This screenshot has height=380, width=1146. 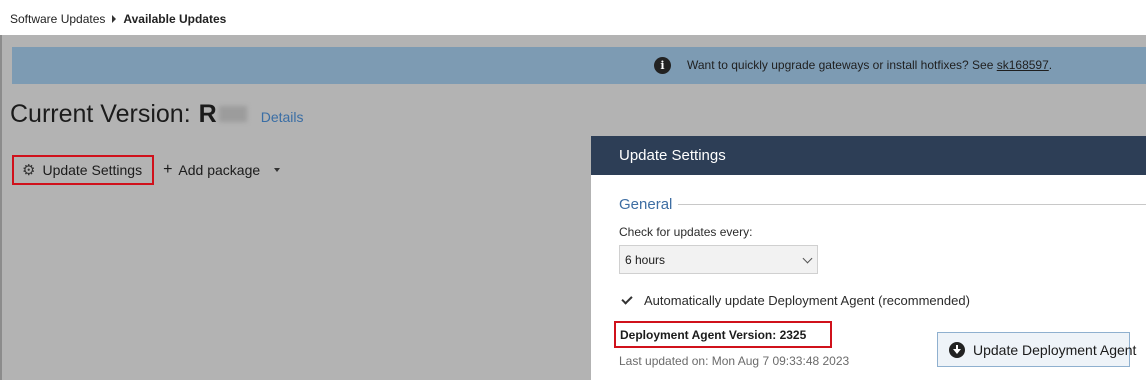 What do you see at coordinates (114, 19) in the screenshot?
I see `breadcrumb-separator-icon` at bounding box center [114, 19].